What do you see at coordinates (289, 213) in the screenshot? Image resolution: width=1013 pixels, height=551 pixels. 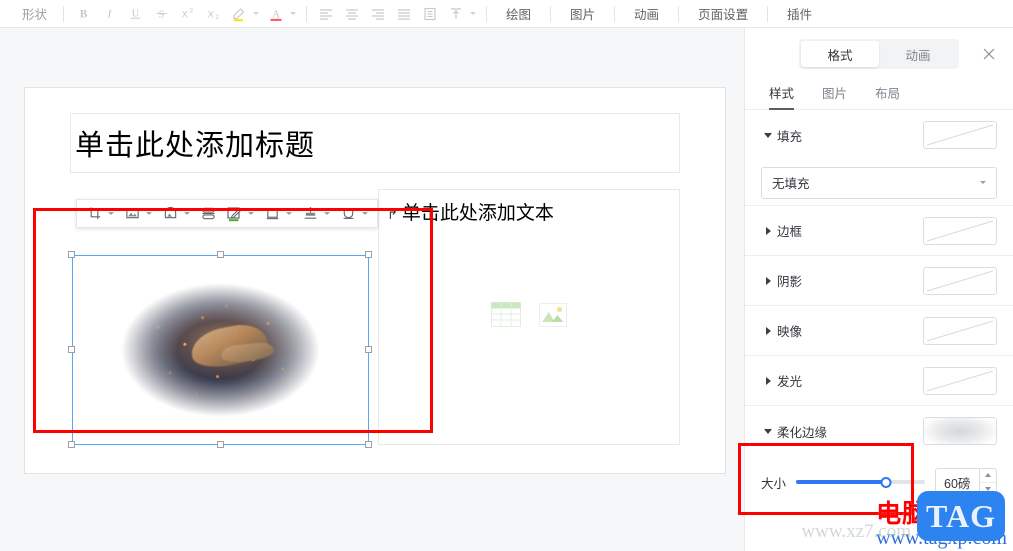 I see `picture-border-dropdown` at bounding box center [289, 213].